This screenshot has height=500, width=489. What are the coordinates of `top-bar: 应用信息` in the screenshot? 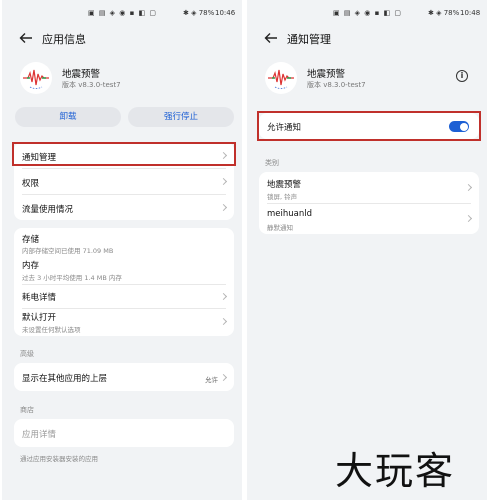 It's located at (122, 38).